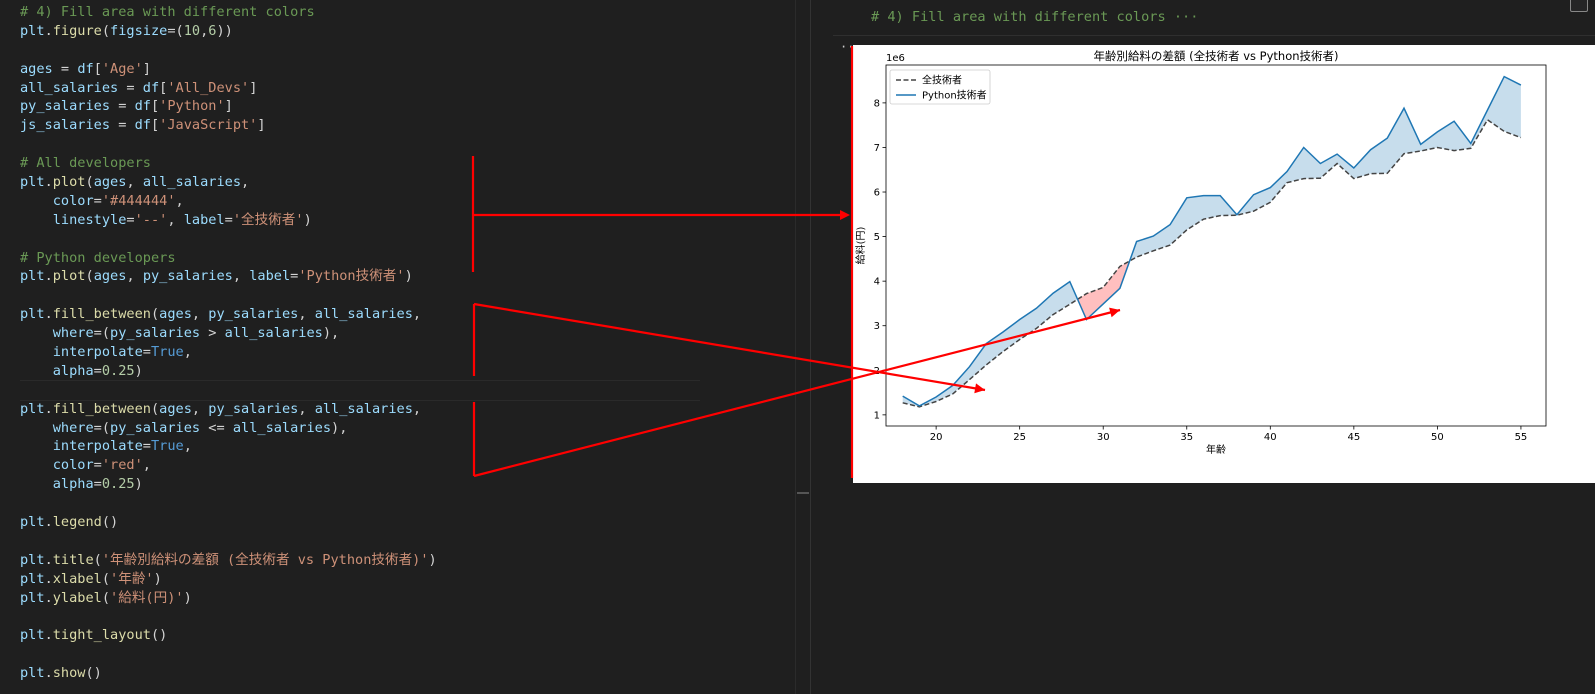  Describe the element at coordinates (65, 125) in the screenshot. I see `code-token: js_salaries` at that location.